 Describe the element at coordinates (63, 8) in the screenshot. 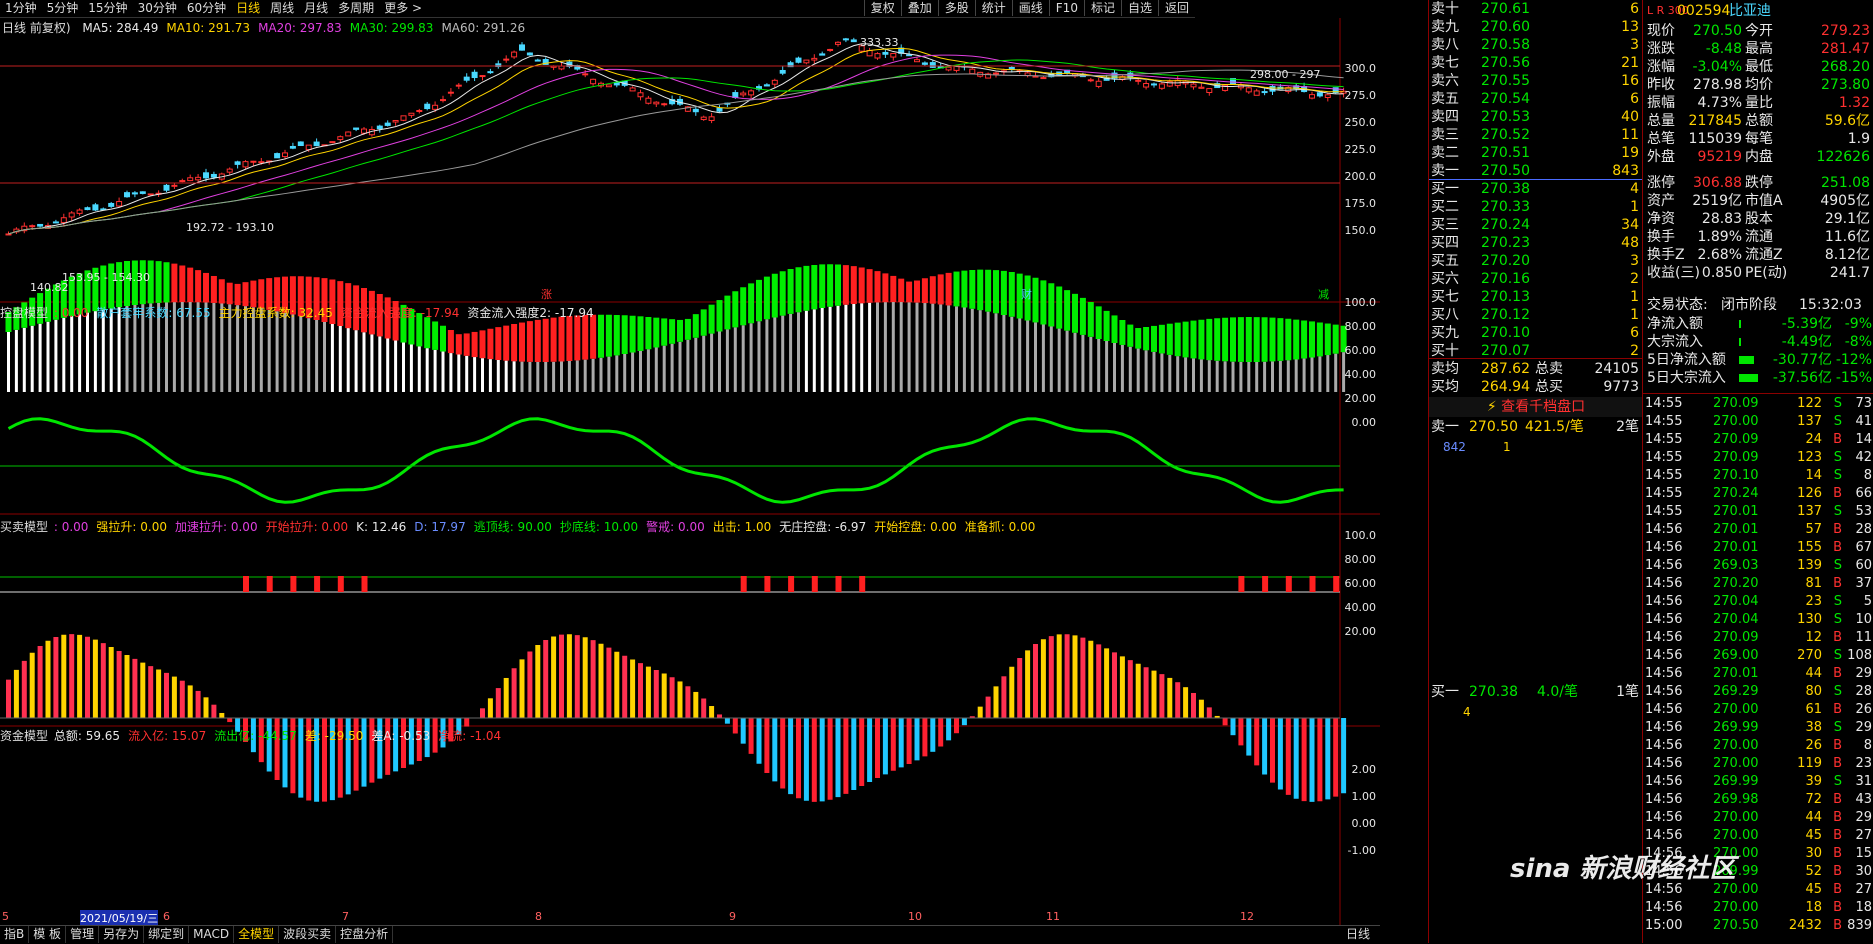

I see `period-tab: 5分钟` at that location.